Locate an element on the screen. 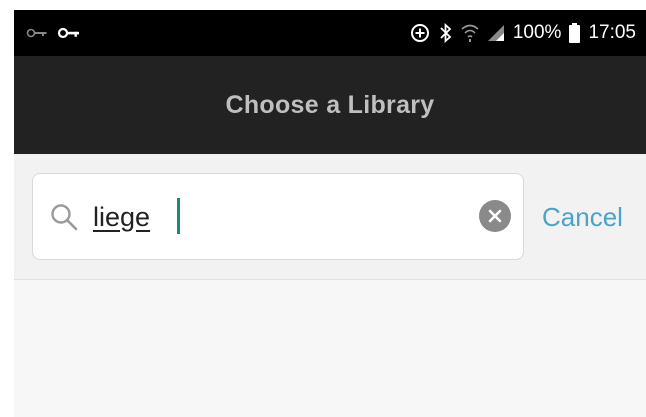 This screenshot has height=417, width=646. vpn-key-icon is located at coordinates (37, 33).